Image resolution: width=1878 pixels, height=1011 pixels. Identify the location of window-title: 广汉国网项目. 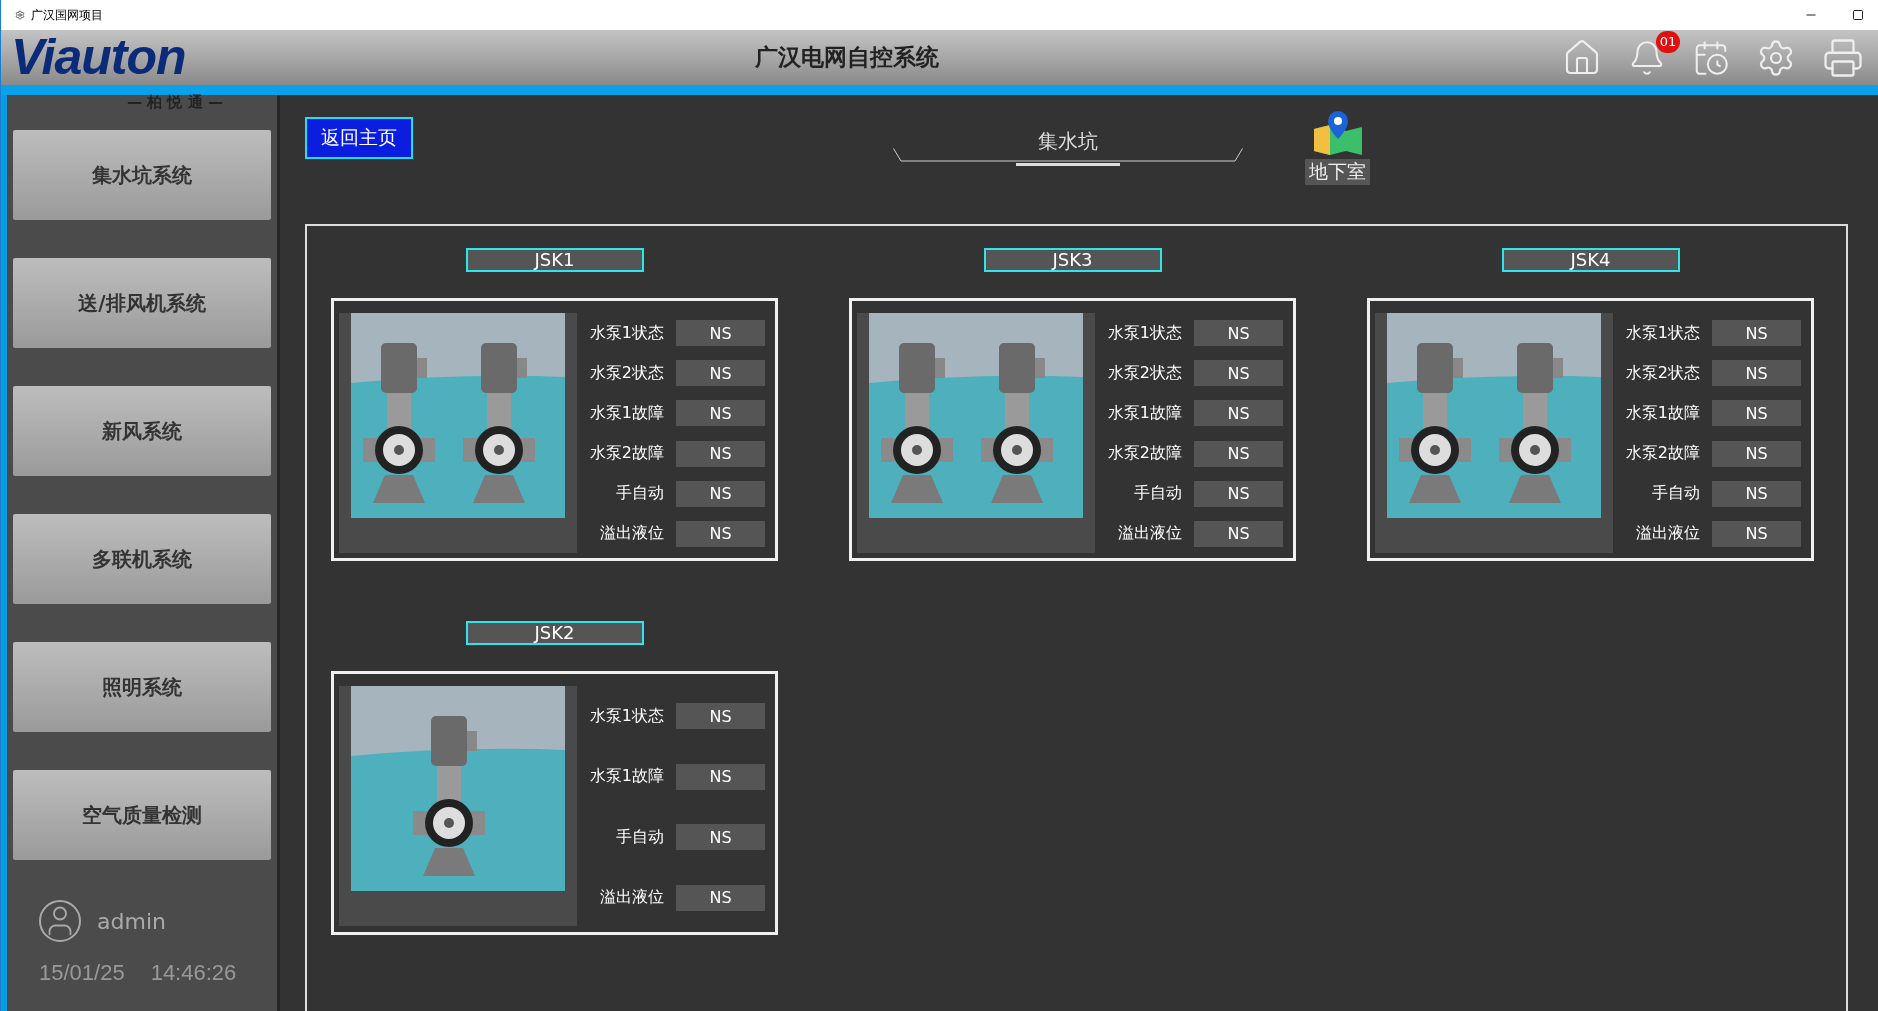
(67, 15).